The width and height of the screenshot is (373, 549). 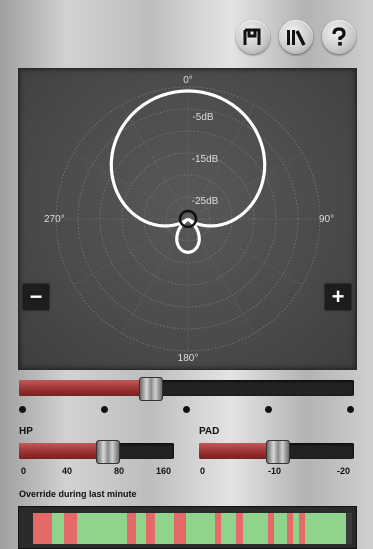 What do you see at coordinates (326, 219) in the screenshot?
I see `angle-label-90: 90°` at bounding box center [326, 219].